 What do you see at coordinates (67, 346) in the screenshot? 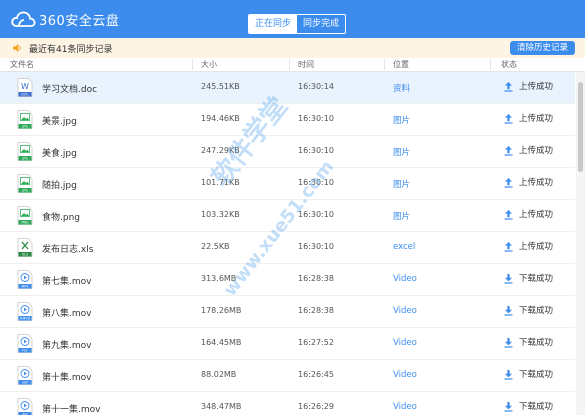
I see `file-name: 第九集.mov` at bounding box center [67, 346].